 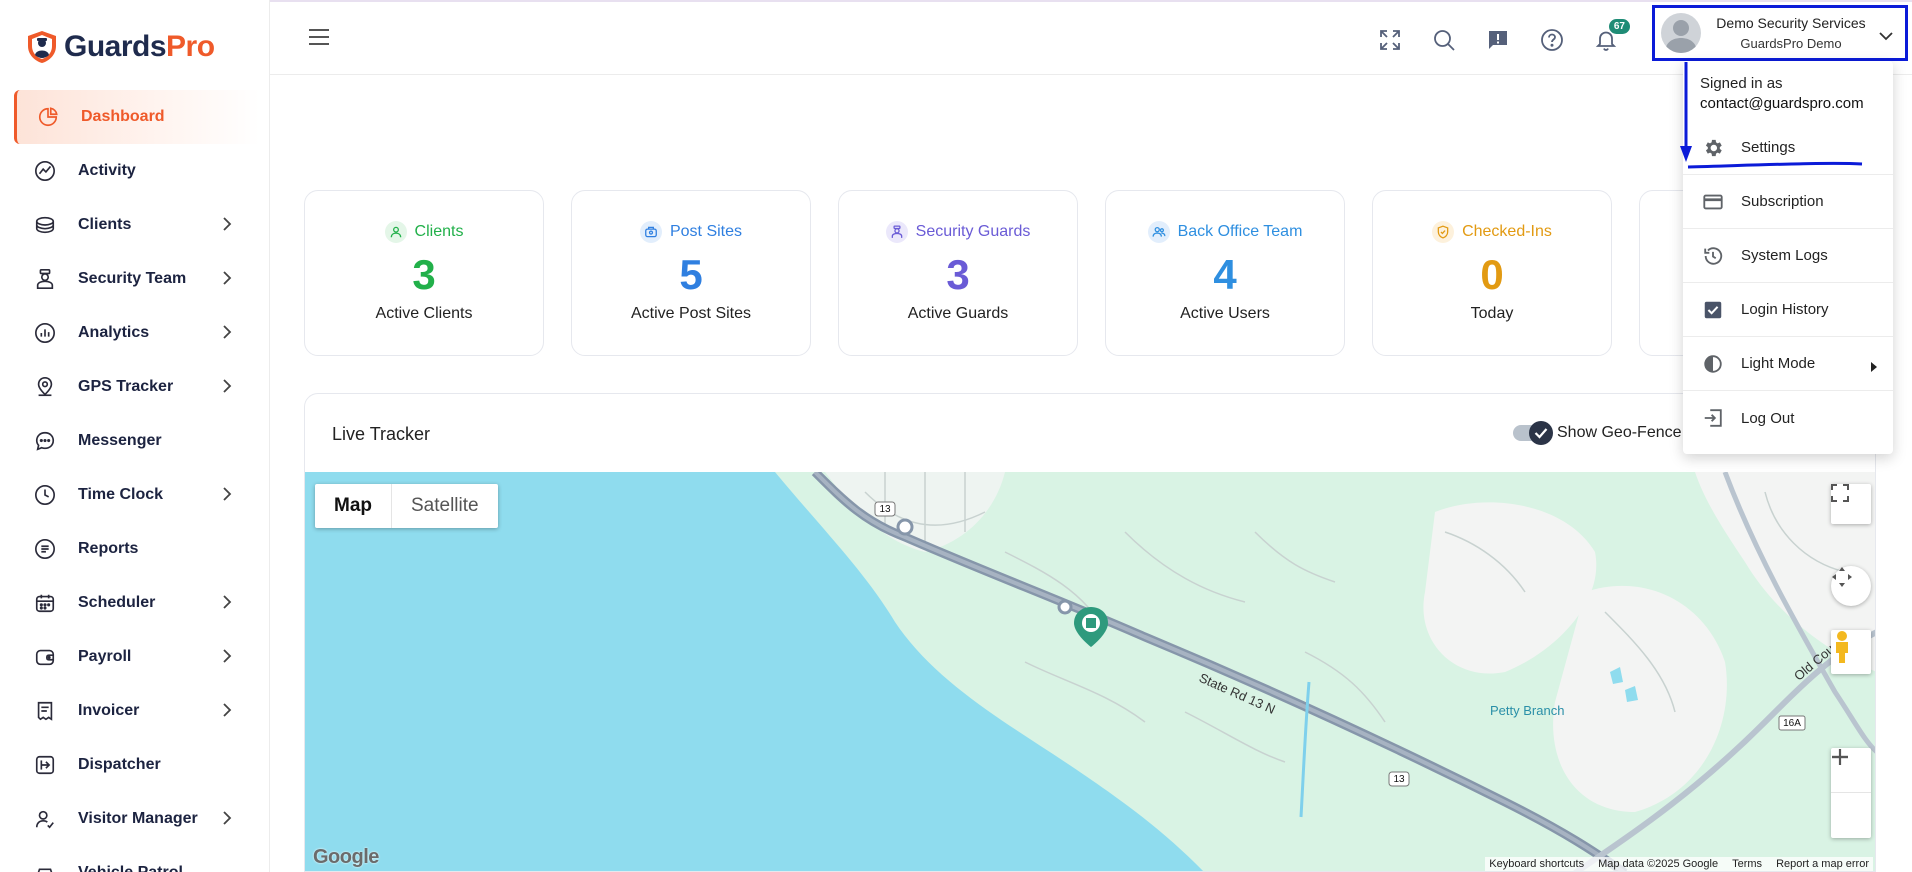 I want to click on menu-item-light-mode: Light Mode, so click(x=1788, y=364).